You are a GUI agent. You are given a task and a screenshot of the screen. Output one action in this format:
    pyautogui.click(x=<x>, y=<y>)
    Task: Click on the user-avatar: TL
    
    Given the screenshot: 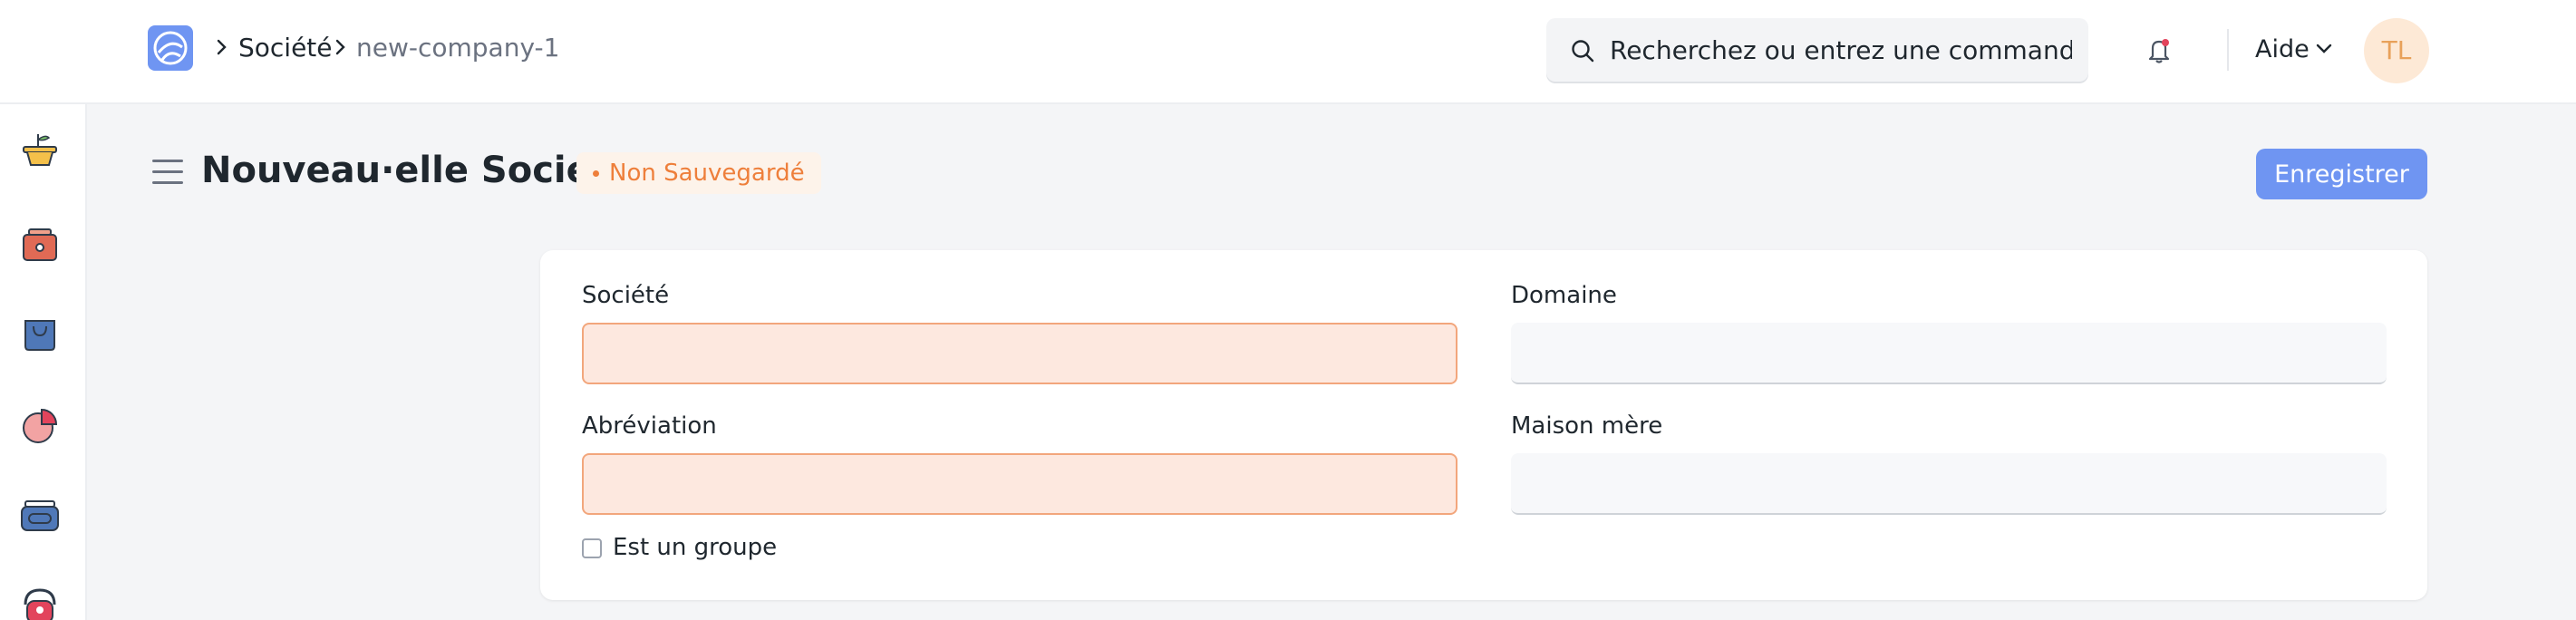 What is the action you would take?
    pyautogui.click(x=2396, y=51)
    